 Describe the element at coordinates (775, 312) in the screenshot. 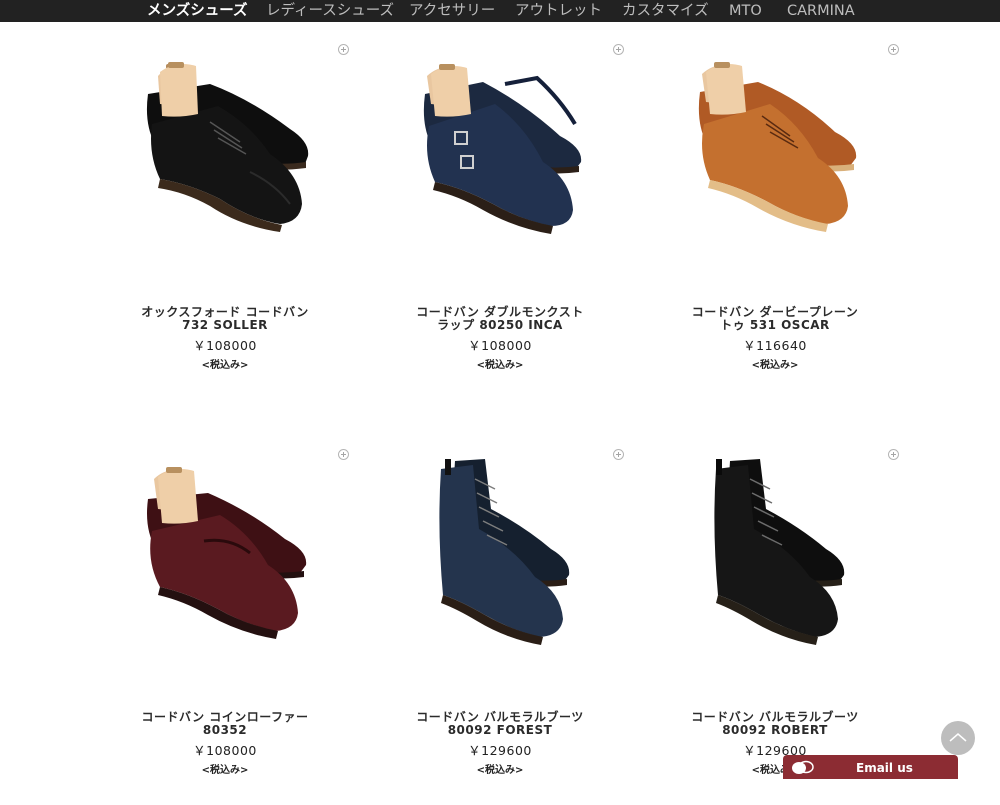

I see `product-name-line1: コードバン ダービープレーン` at that location.